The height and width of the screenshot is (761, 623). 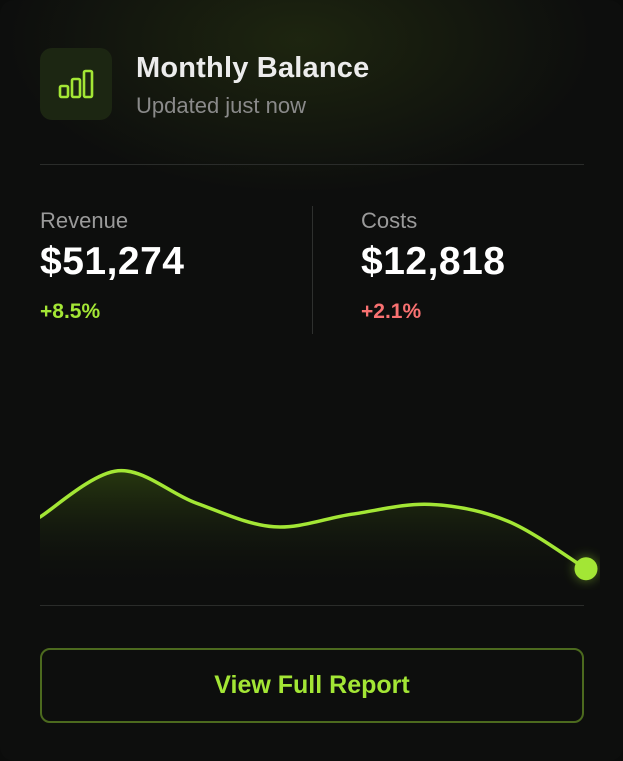 I want to click on title-block: Monthly Balance Updated just now, so click(x=252, y=85).